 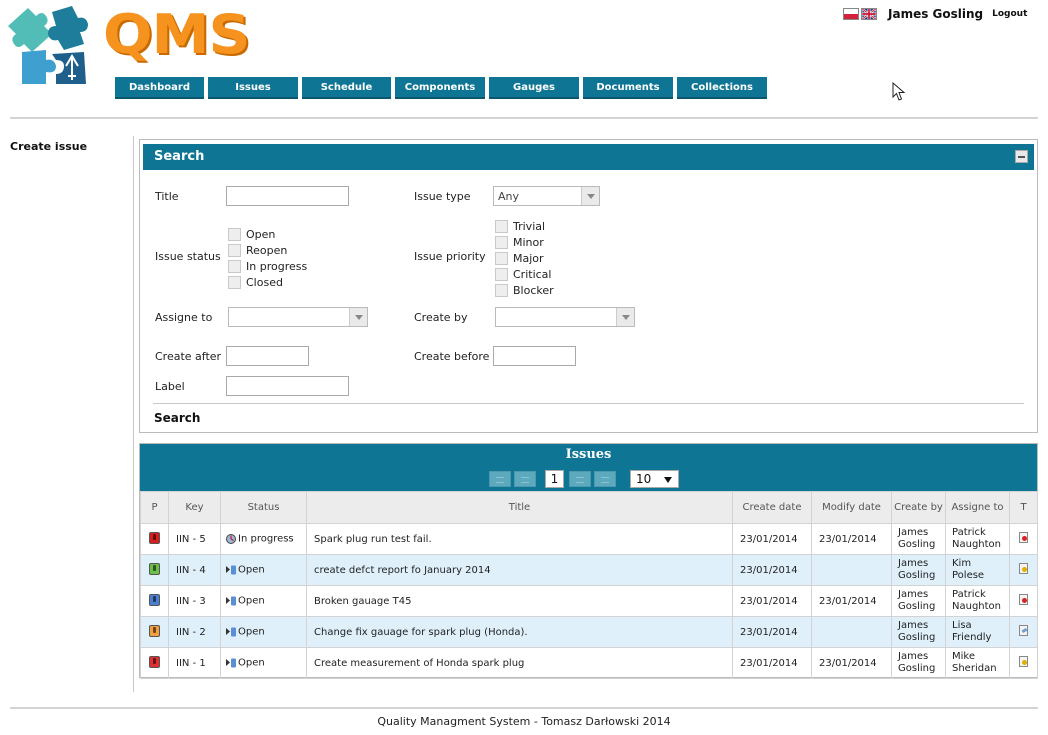 What do you see at coordinates (962, 625) in the screenshot?
I see `assigne-first: Lisa` at bounding box center [962, 625].